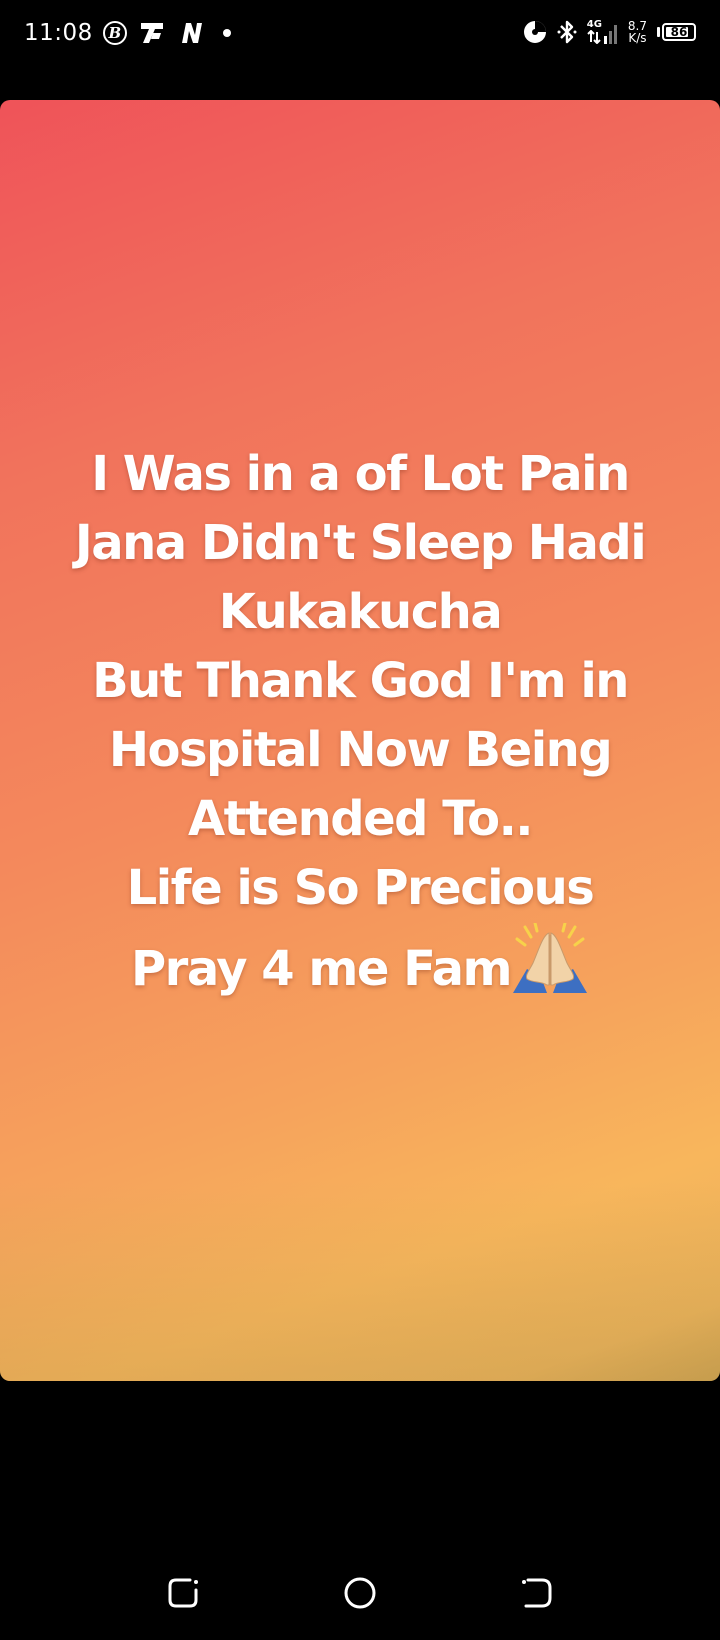 This screenshot has height=1640, width=720. I want to click on battery-percent: 86, so click(679, 32).